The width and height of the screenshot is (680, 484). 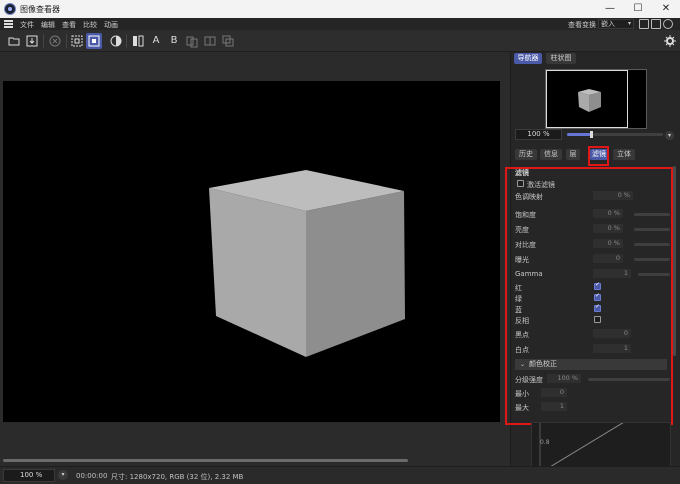 What do you see at coordinates (610, 9) in the screenshot?
I see `minimize-button: —` at bounding box center [610, 9].